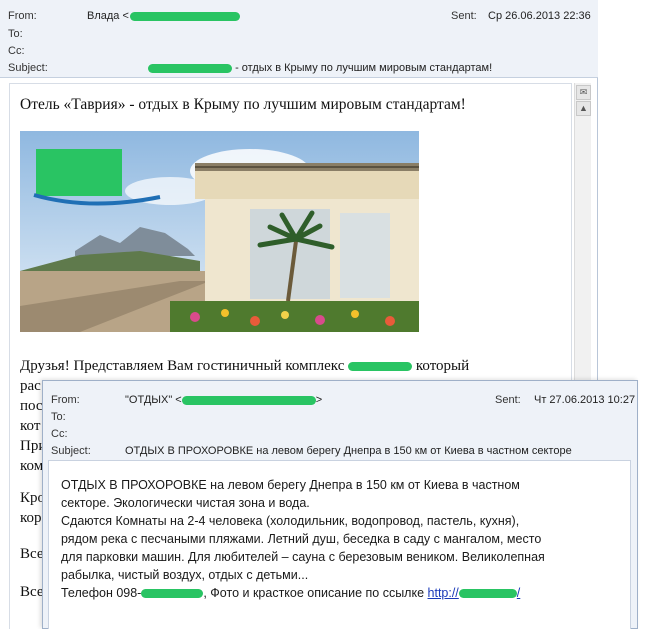  I want to click on from-name: "ОТДЫХ" <, so click(153, 400).